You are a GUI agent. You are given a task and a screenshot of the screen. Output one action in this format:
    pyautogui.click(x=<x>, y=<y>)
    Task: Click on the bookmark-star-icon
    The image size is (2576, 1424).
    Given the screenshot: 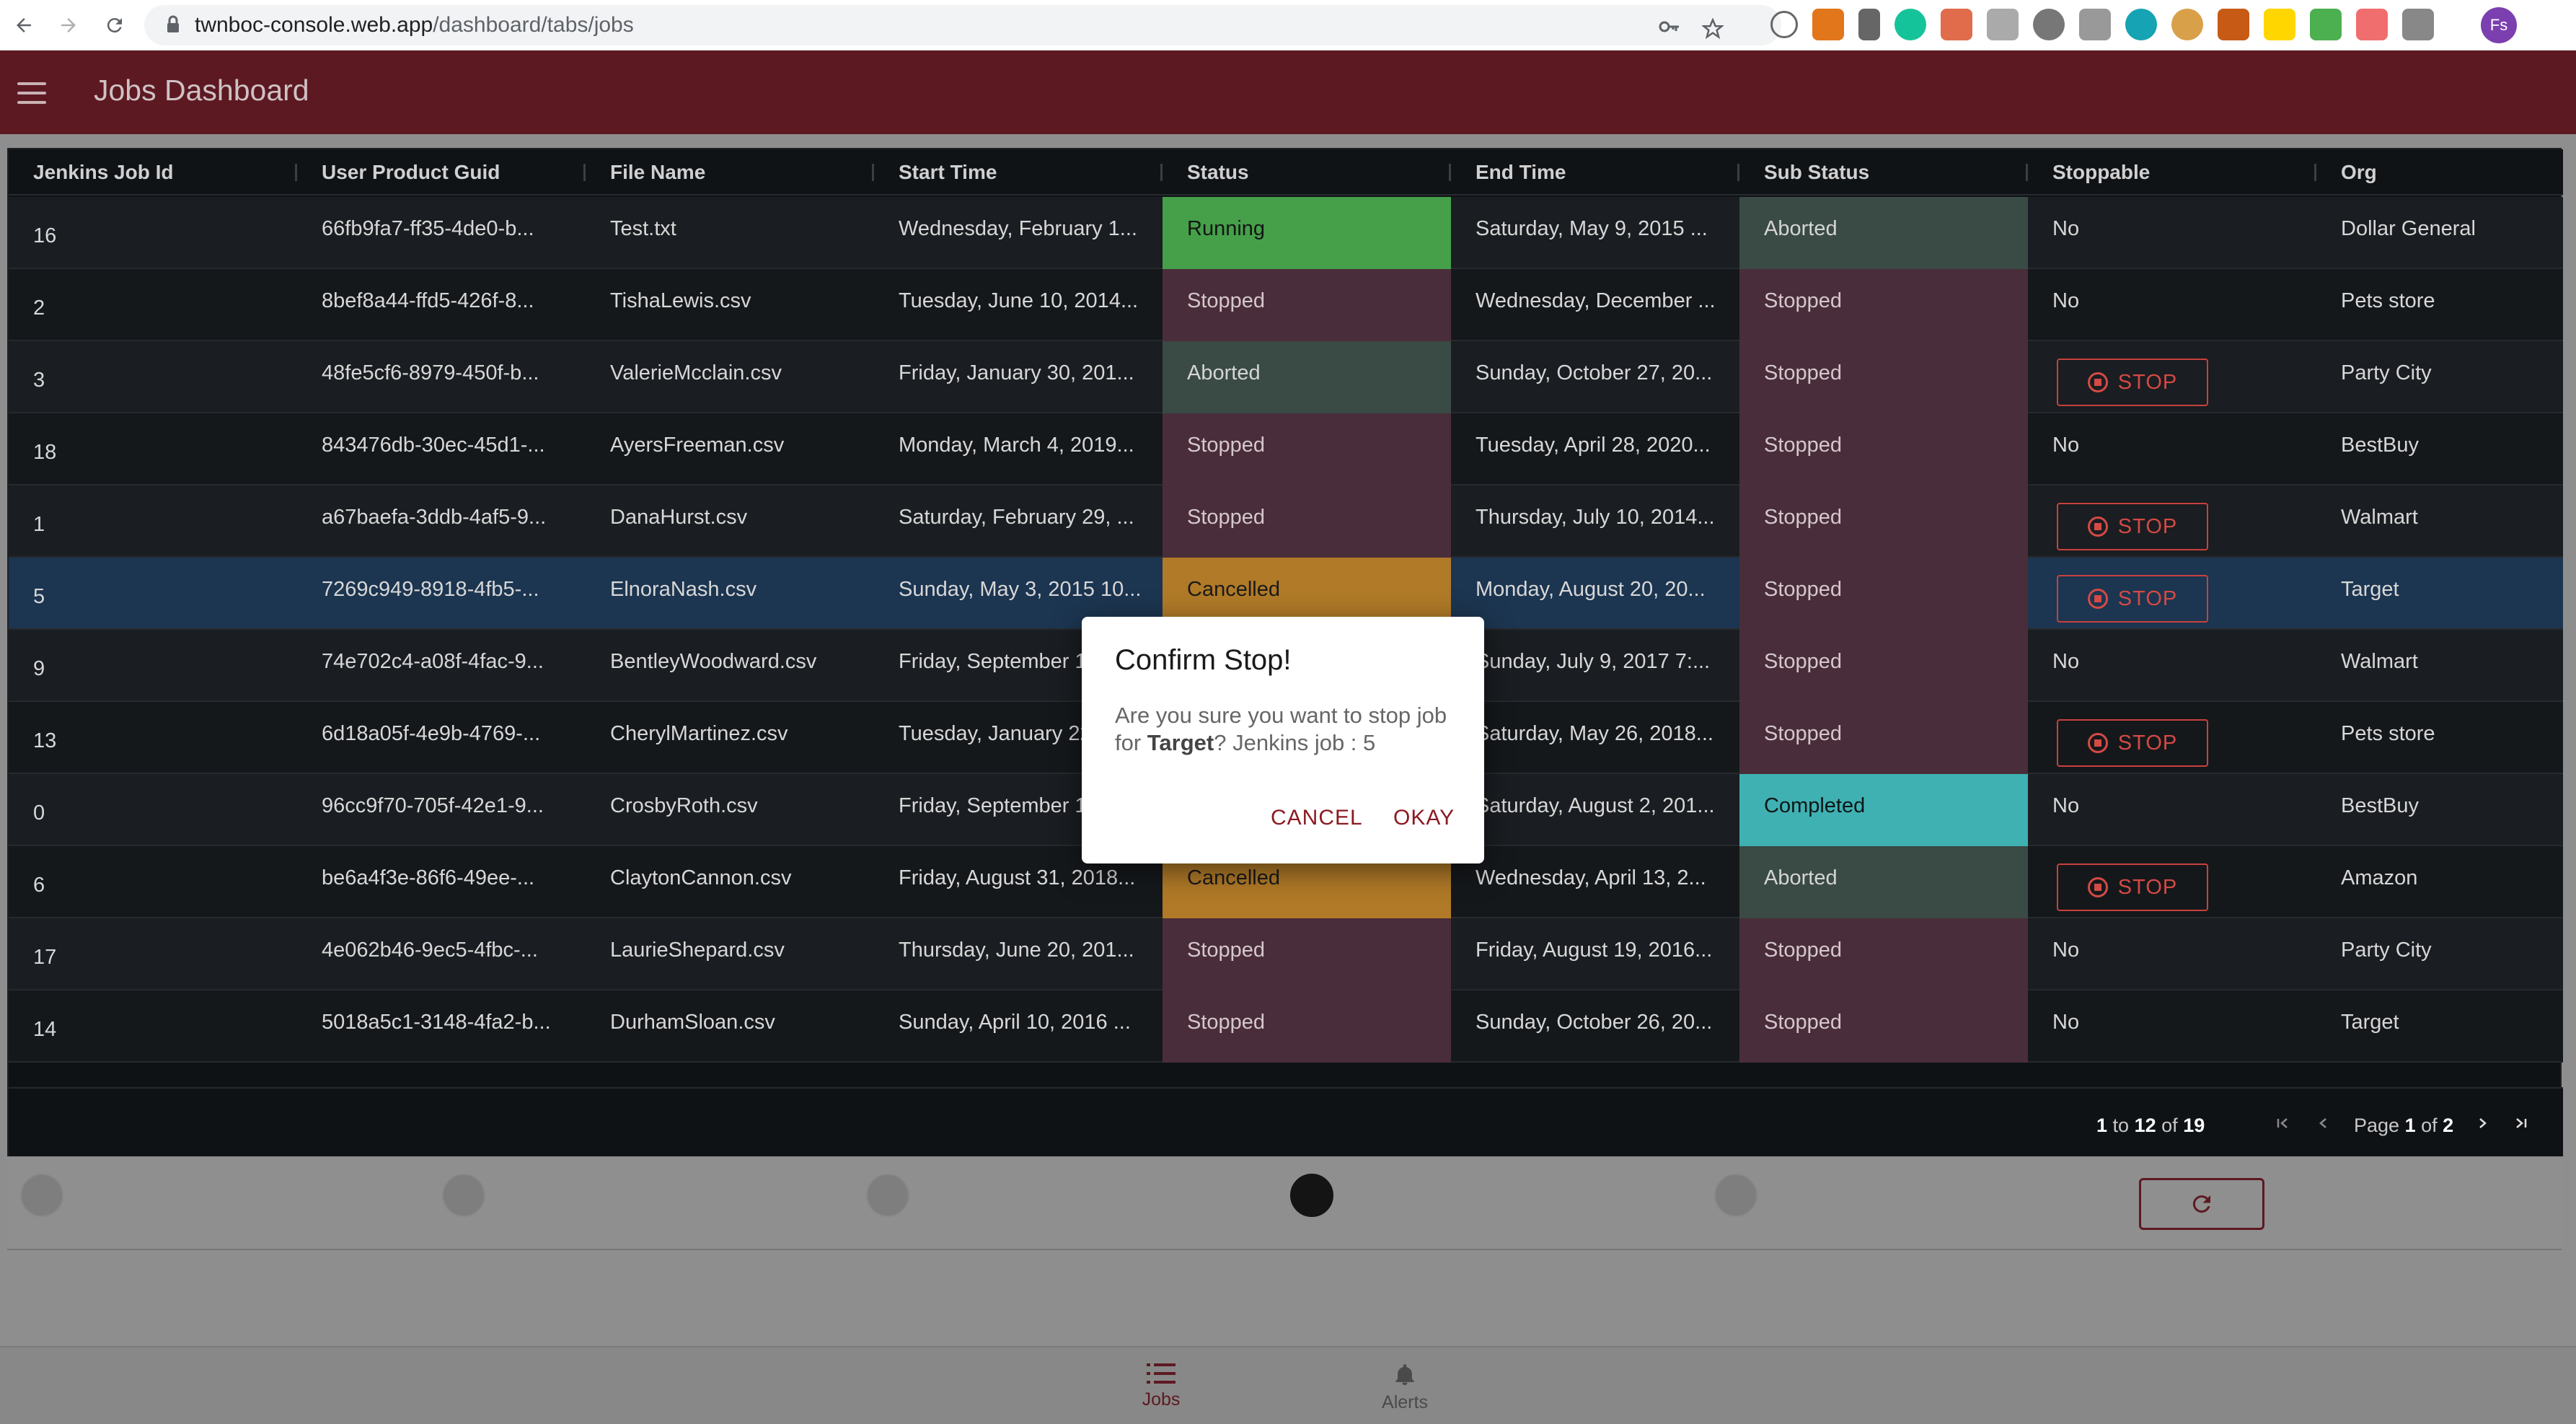 What is the action you would take?
    pyautogui.click(x=1713, y=29)
    